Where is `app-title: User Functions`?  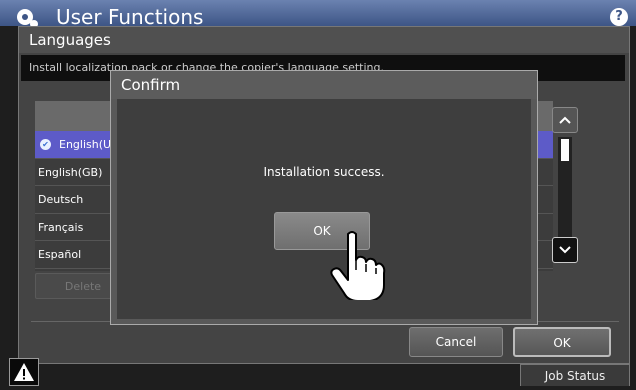 app-title: User Functions is located at coordinates (130, 15).